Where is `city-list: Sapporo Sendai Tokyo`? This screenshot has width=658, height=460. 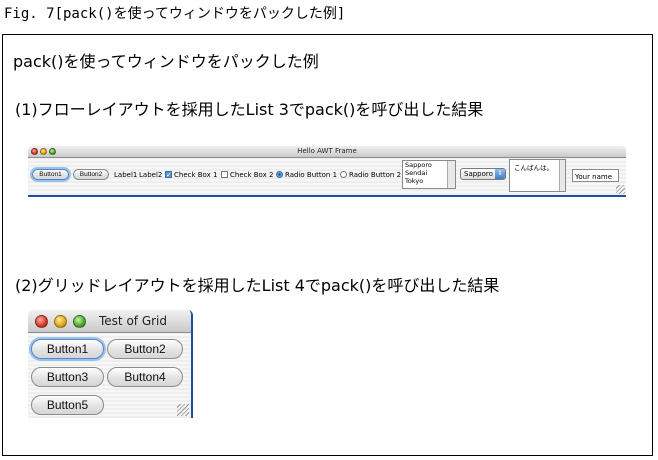 city-list: Sapporo Sendai Tokyo is located at coordinates (429, 174).